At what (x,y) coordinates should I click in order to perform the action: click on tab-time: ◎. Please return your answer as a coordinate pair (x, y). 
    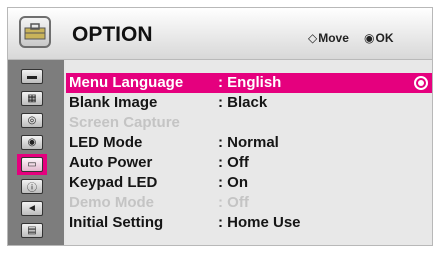
    Looking at the image, I should click on (32, 120).